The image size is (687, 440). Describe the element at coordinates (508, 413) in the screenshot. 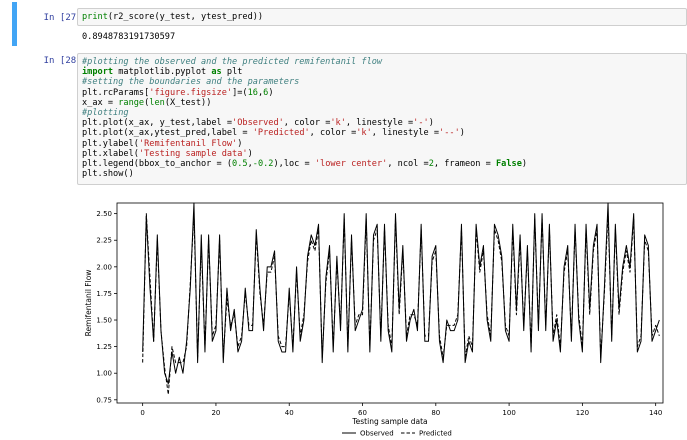

I see `x-tick-label: 100` at that location.